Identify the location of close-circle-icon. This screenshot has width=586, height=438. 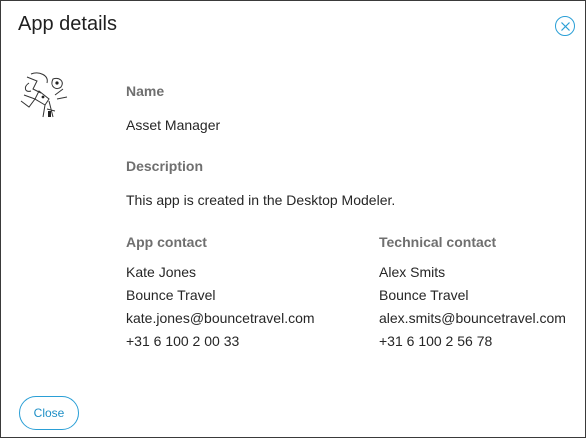
(565, 26).